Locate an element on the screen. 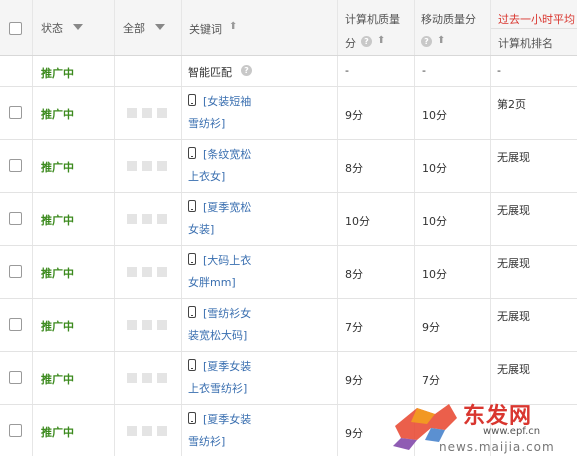 Image resolution: width=577 pixels, height=456 pixels. header-checkbox-cell is located at coordinates (16, 27).